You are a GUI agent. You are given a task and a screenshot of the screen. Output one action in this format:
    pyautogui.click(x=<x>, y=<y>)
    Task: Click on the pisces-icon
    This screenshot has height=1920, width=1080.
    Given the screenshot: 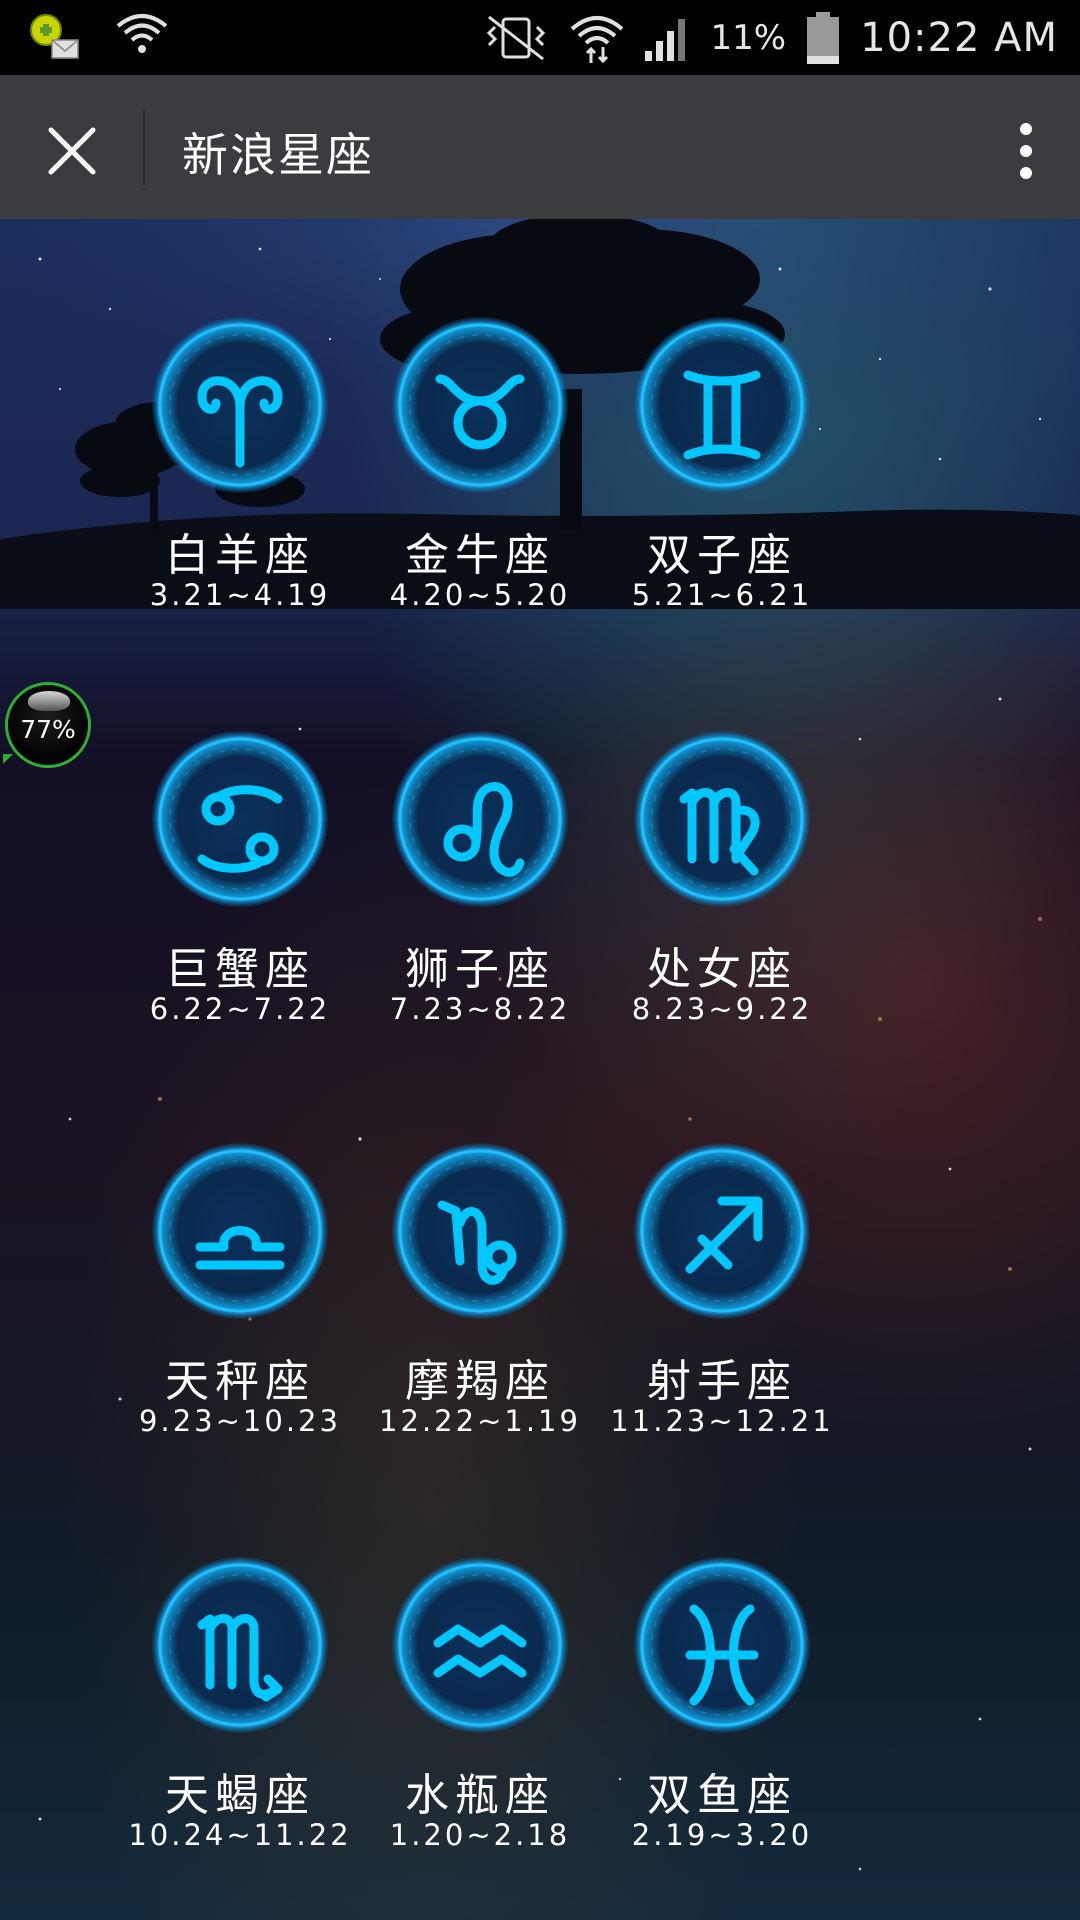 What is the action you would take?
    pyautogui.click(x=722, y=1645)
    